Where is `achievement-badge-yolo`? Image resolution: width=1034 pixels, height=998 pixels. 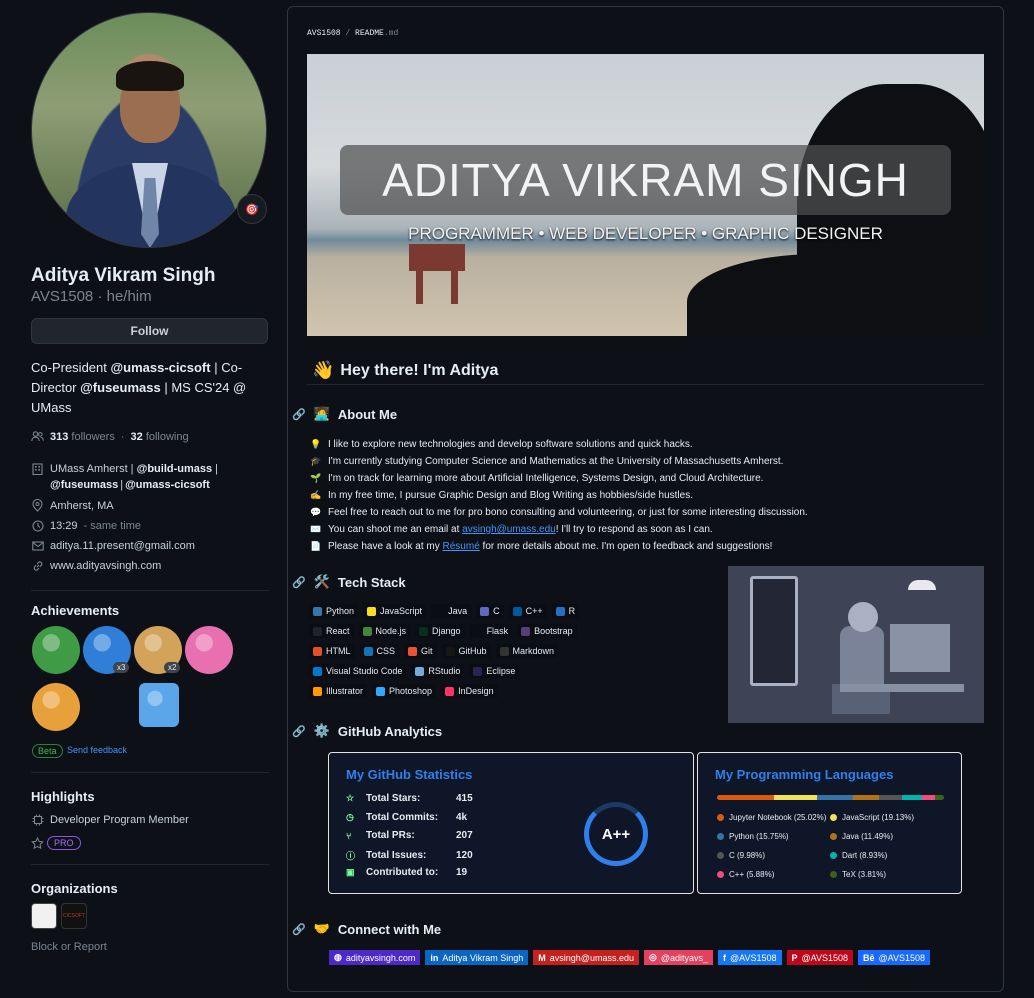
achievement-badge-yolo is located at coordinates (209, 650).